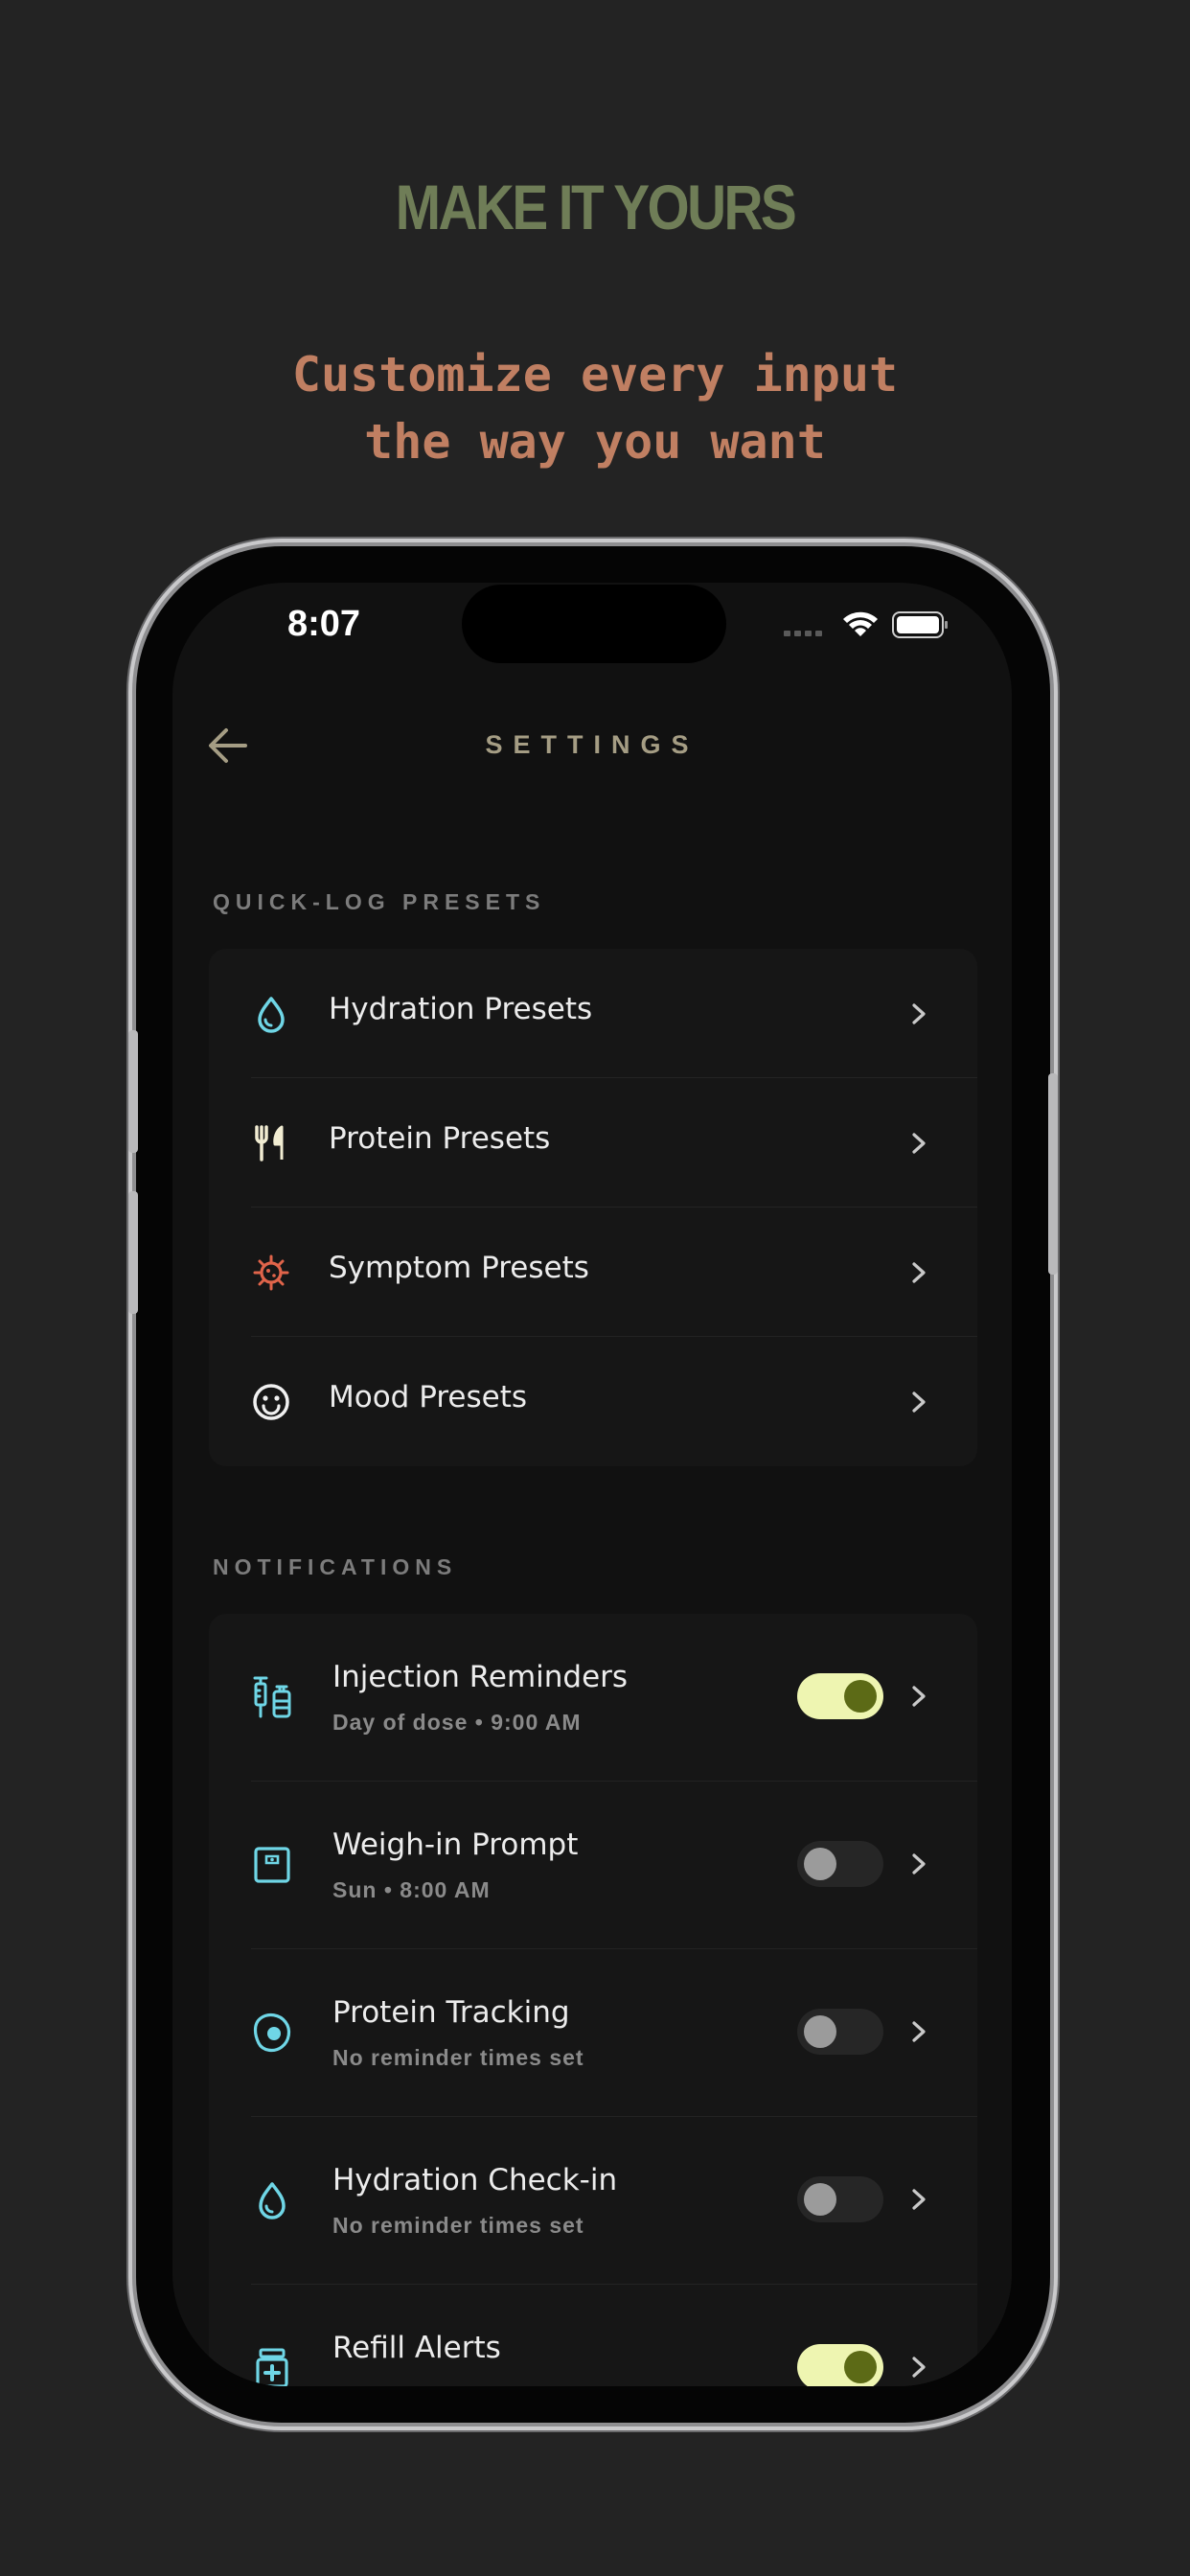 This screenshot has width=1190, height=2576. What do you see at coordinates (860, 623) in the screenshot?
I see `wifi-icon` at bounding box center [860, 623].